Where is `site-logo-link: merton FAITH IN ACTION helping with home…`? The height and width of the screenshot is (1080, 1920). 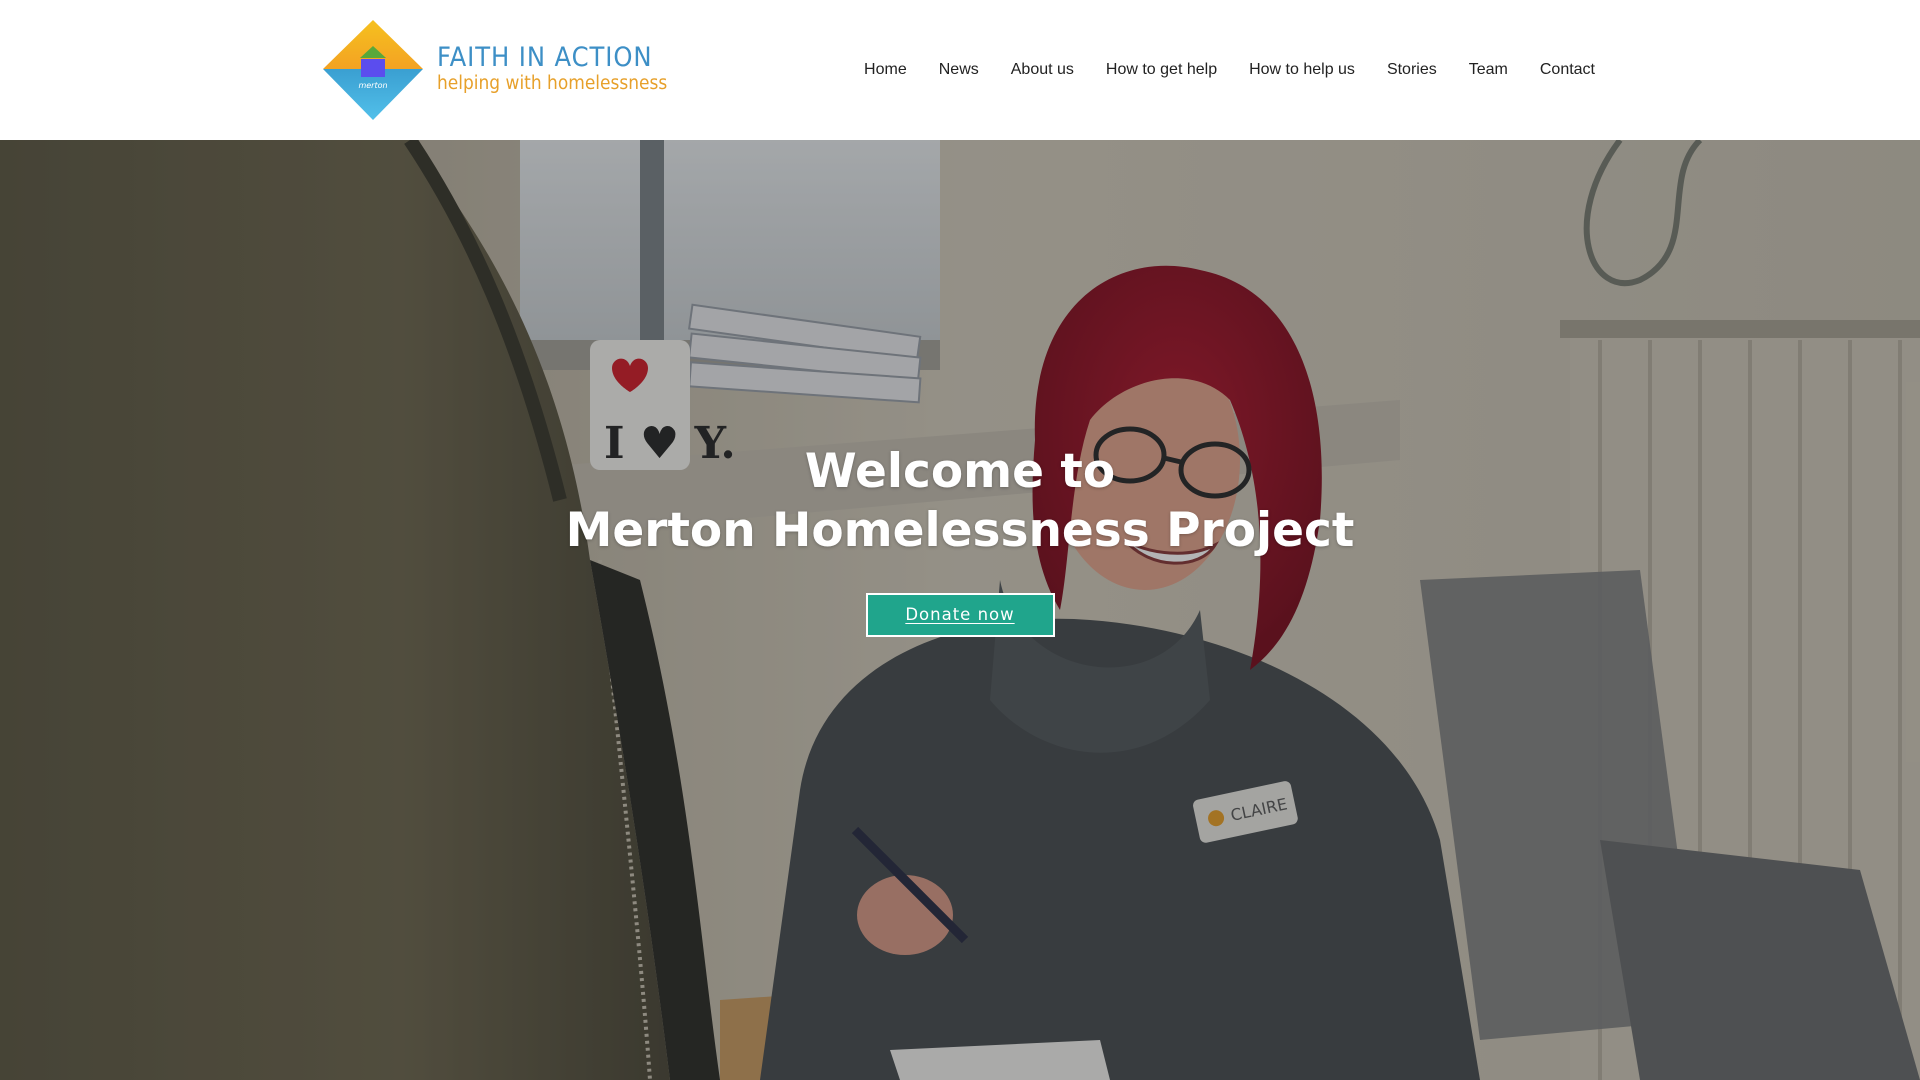 site-logo-link: merton FAITH IN ACTION helping with home… is located at coordinates (498, 70).